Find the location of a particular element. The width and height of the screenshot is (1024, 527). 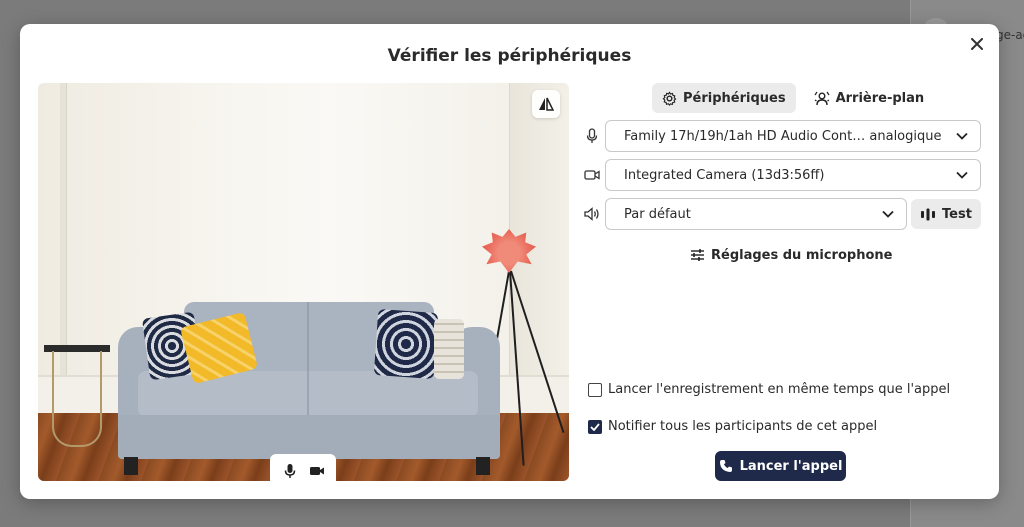

background-person-icon is located at coordinates (822, 98).